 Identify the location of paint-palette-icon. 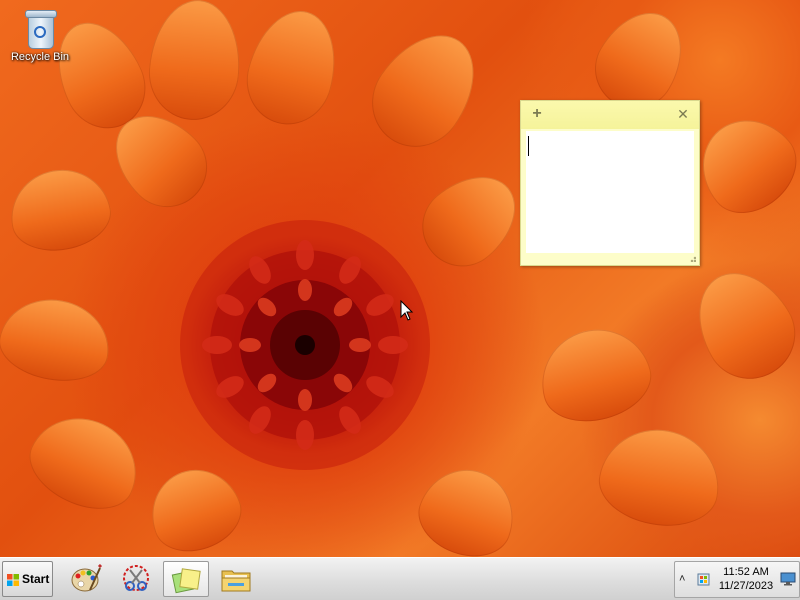
(86, 578).